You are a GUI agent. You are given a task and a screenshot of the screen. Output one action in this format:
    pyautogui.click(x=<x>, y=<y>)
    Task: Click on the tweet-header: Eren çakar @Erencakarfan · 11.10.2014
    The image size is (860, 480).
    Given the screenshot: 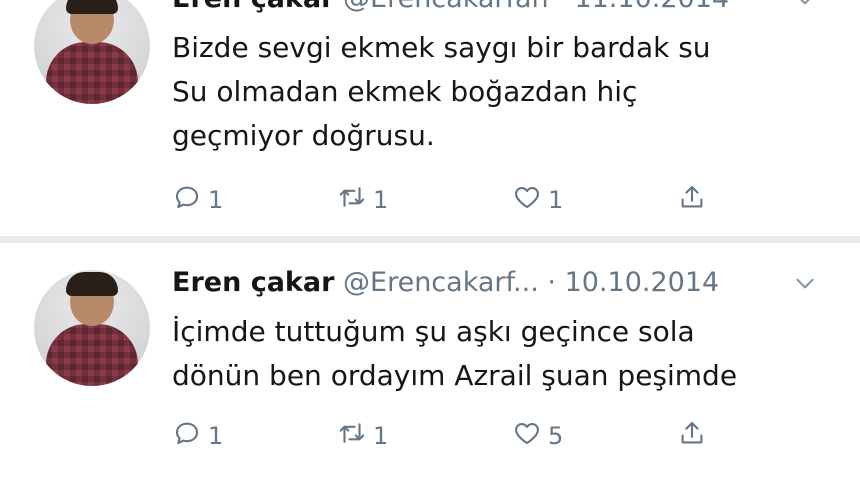 What is the action you would take?
    pyautogui.click(x=450, y=8)
    